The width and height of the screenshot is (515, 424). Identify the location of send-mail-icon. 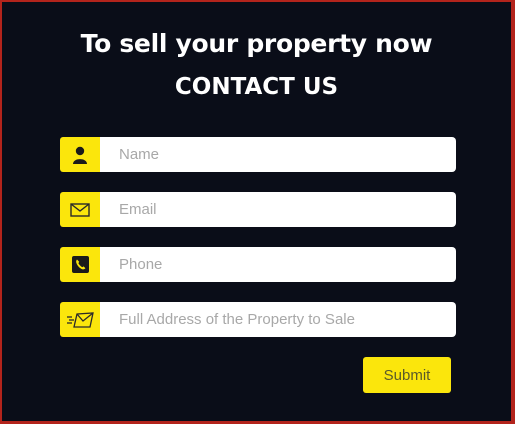
(80, 319).